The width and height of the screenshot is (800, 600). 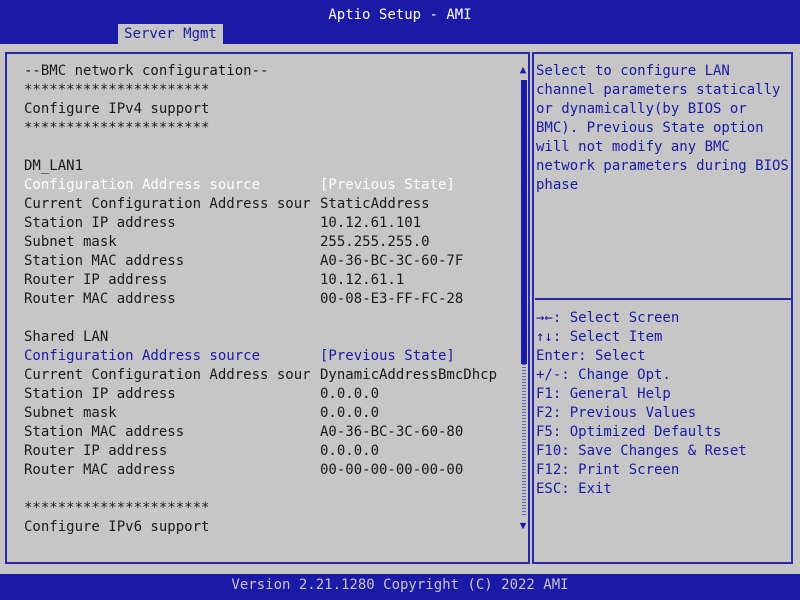 I want to click on key-hint-enter: Enter: Select, so click(x=591, y=356).